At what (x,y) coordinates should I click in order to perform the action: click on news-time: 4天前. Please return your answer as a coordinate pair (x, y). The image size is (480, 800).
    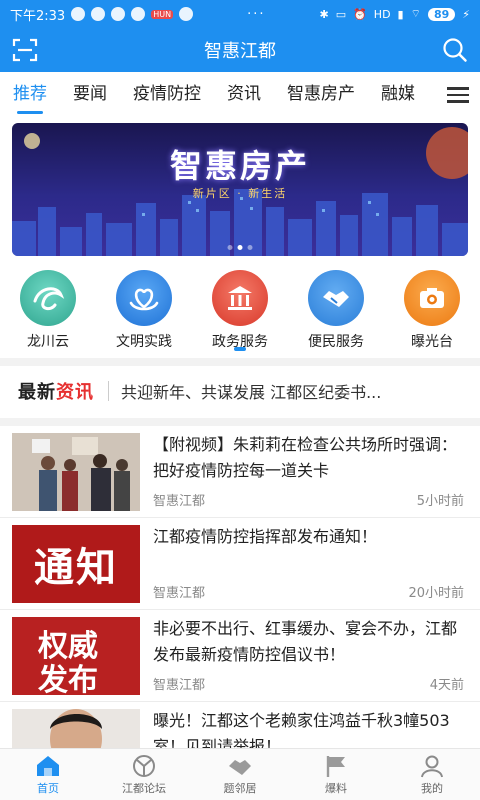
    Looking at the image, I should click on (446, 685).